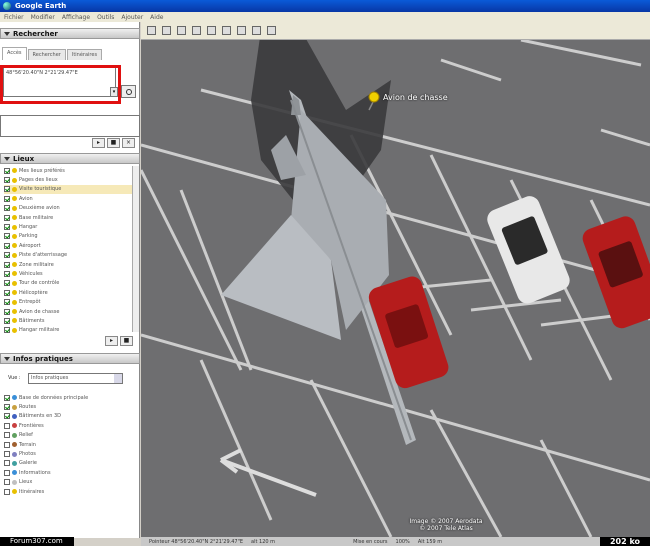 The width and height of the screenshot is (650, 546). Describe the element at coordinates (76, 17) in the screenshot. I see `menu-item-view: Affichage` at that location.